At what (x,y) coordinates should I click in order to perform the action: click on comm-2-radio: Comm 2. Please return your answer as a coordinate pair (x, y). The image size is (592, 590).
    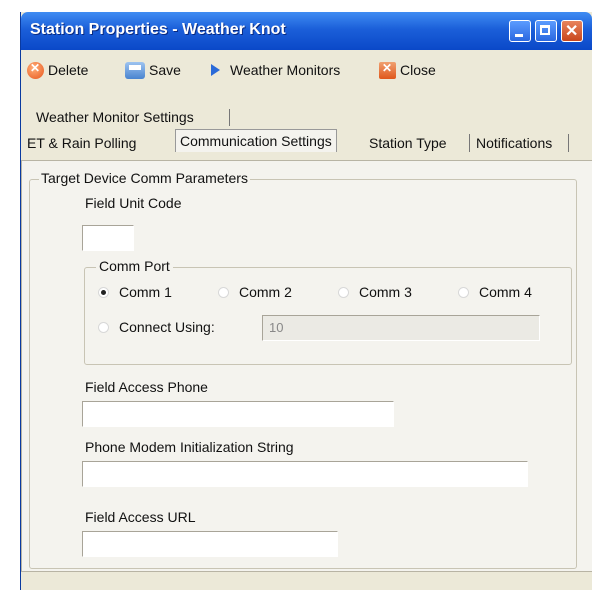
    Looking at the image, I should click on (255, 292).